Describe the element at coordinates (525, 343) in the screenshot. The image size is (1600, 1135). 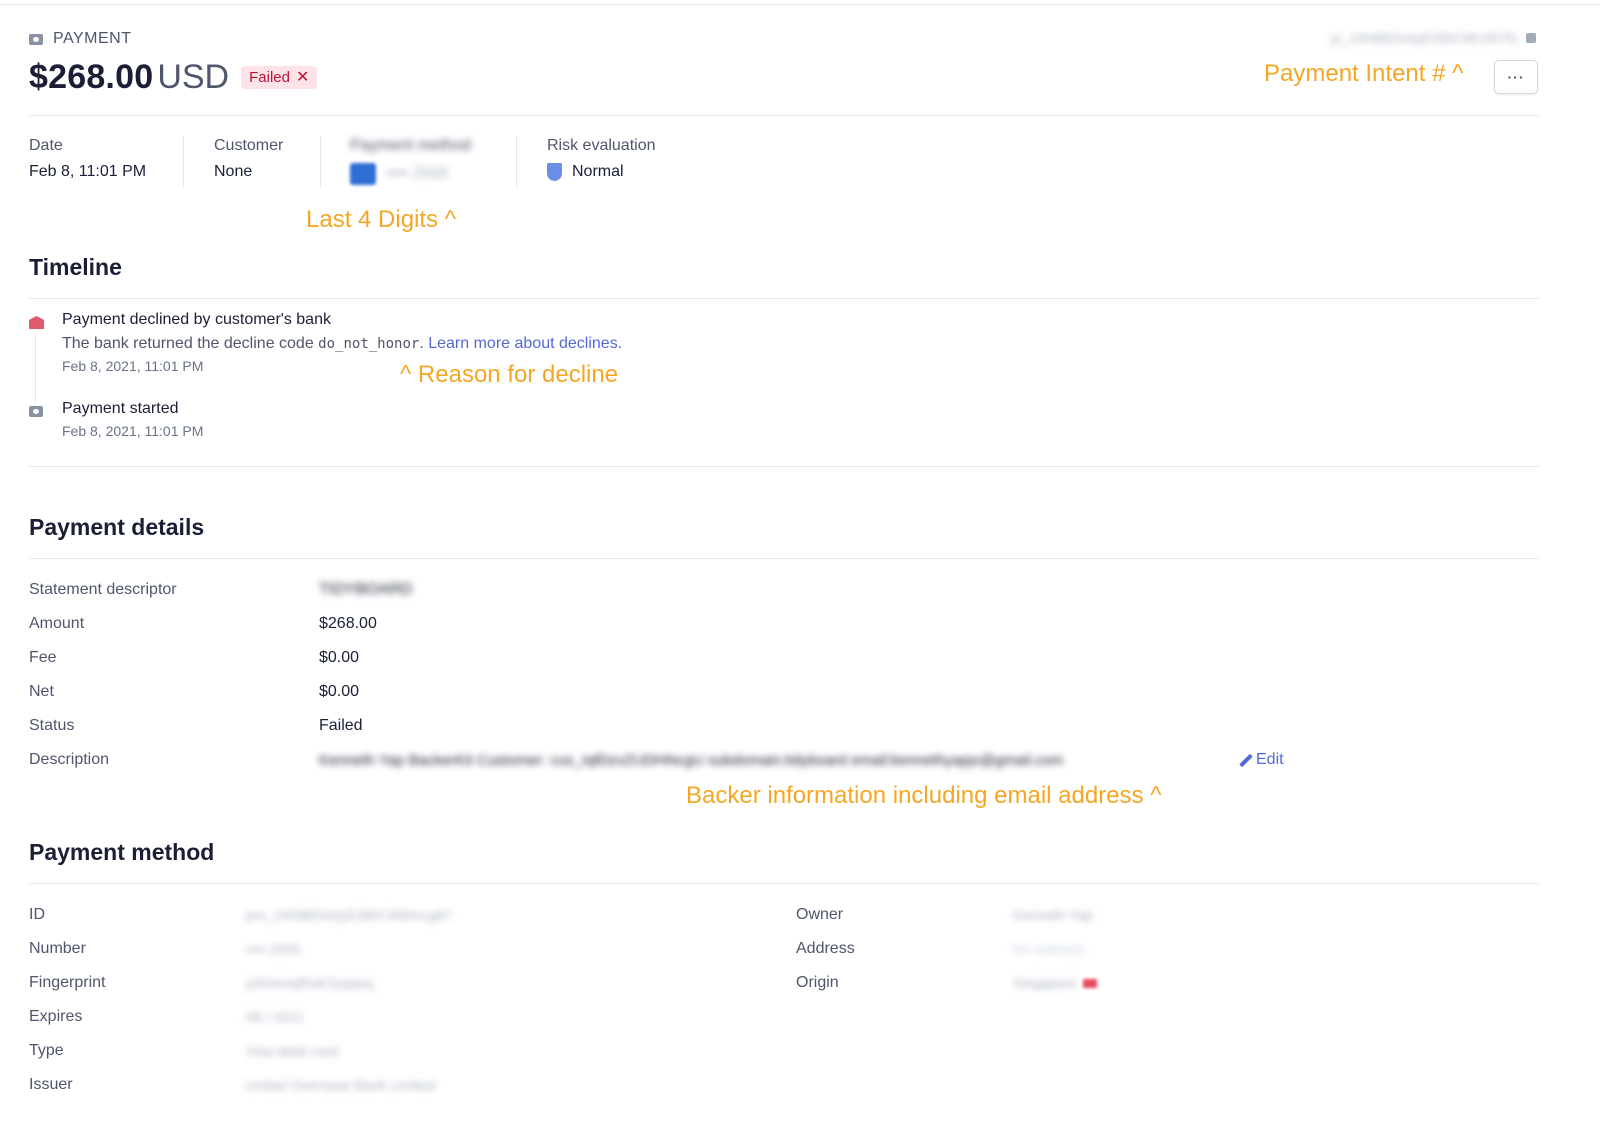
I see `learn-more-declines-link: Learn more about declines.` at that location.